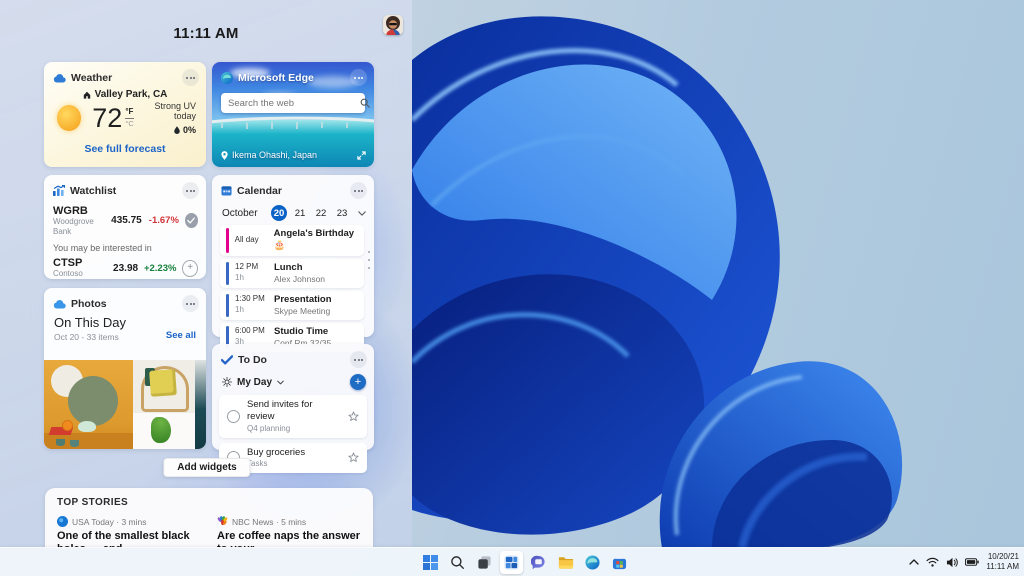 Image resolution: width=1024 pixels, height=576 pixels. What do you see at coordinates (361, 155) in the screenshot?
I see `expand-icon` at bounding box center [361, 155].